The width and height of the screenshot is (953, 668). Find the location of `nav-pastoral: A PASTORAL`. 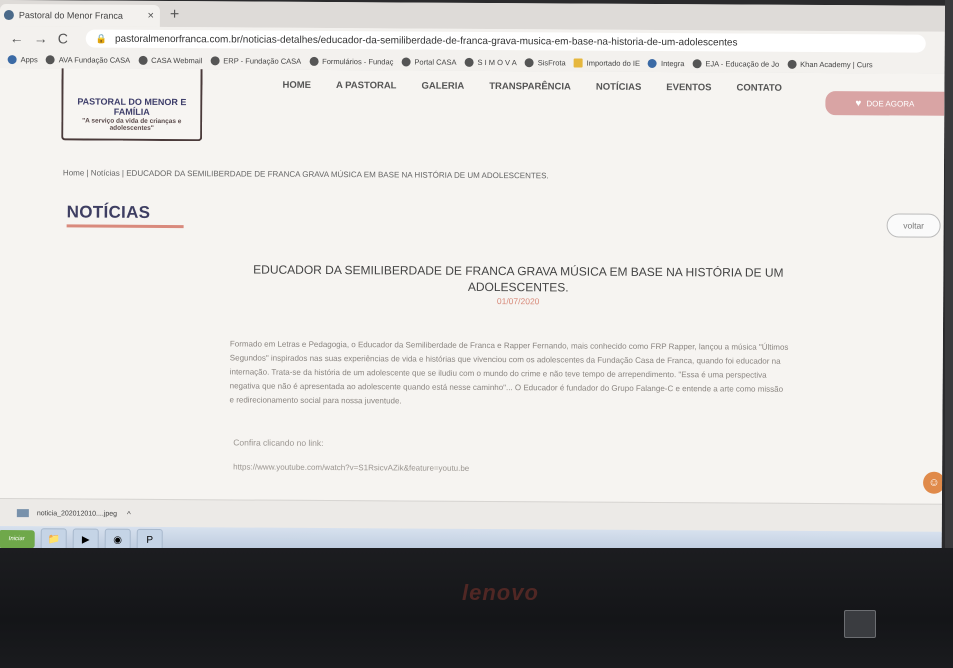

nav-pastoral: A PASTORAL is located at coordinates (366, 85).